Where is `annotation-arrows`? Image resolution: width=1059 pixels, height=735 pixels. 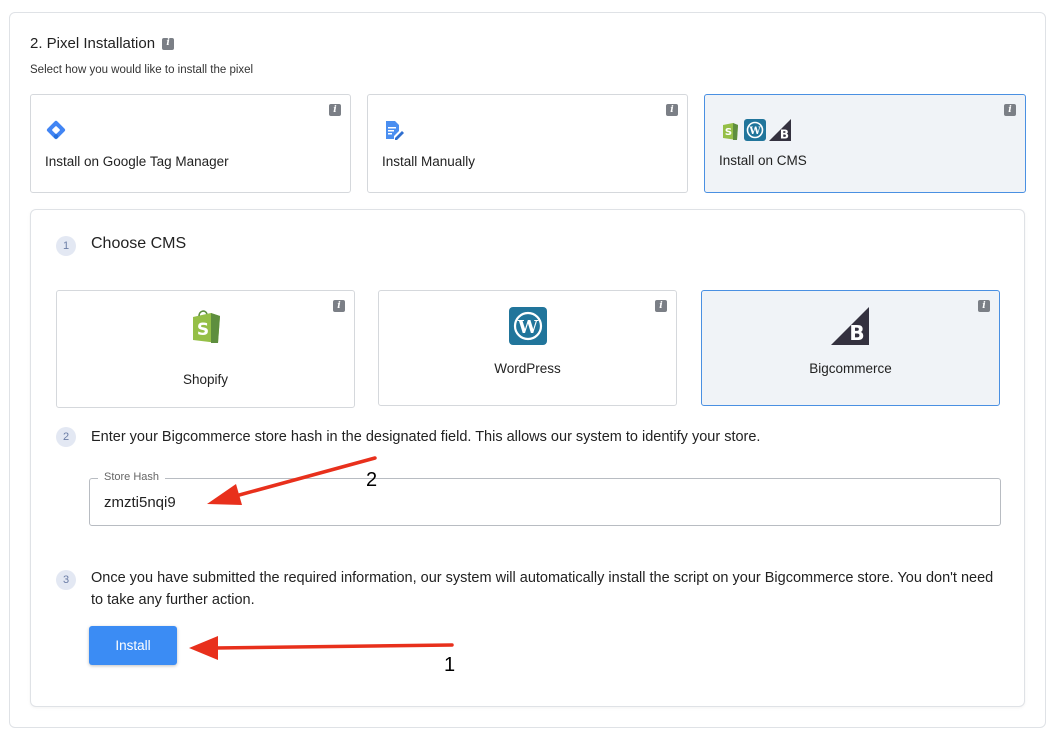
annotation-arrows is located at coordinates (321, 558).